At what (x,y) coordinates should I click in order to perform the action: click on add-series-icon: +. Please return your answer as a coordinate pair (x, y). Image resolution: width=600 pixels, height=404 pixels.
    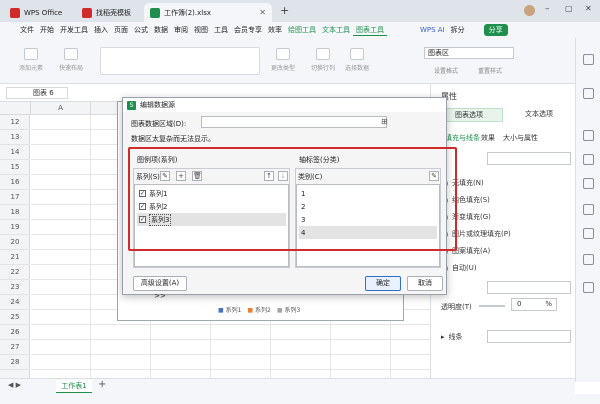
    Looking at the image, I should click on (181, 176).